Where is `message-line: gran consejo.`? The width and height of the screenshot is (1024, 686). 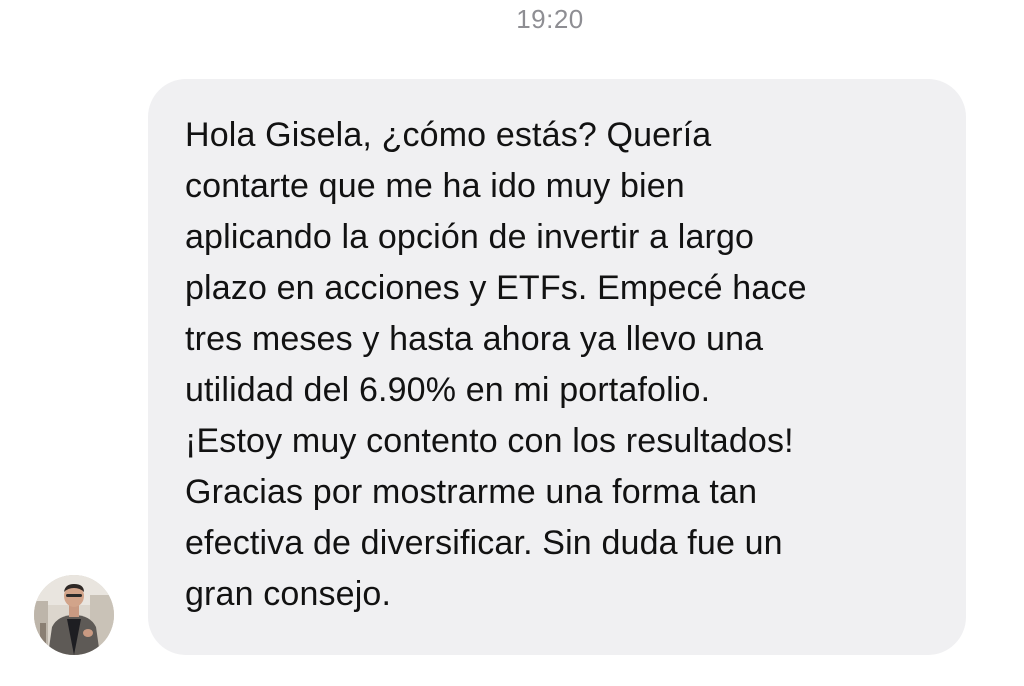
message-line: gran consejo. is located at coordinates (288, 594).